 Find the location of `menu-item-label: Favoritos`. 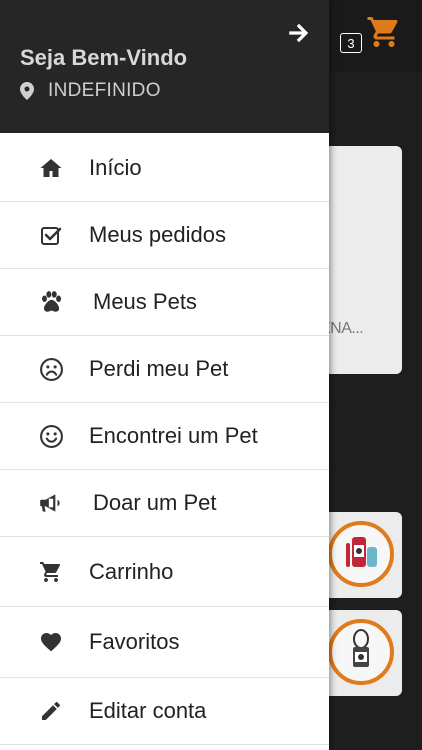

menu-item-label: Favoritos is located at coordinates (134, 641).